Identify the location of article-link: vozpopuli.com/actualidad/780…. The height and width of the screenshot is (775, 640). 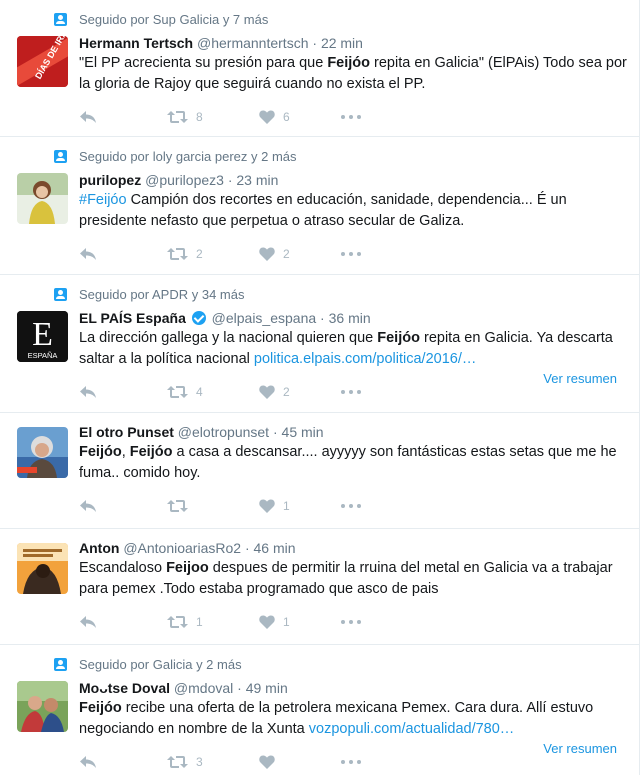
(412, 729).